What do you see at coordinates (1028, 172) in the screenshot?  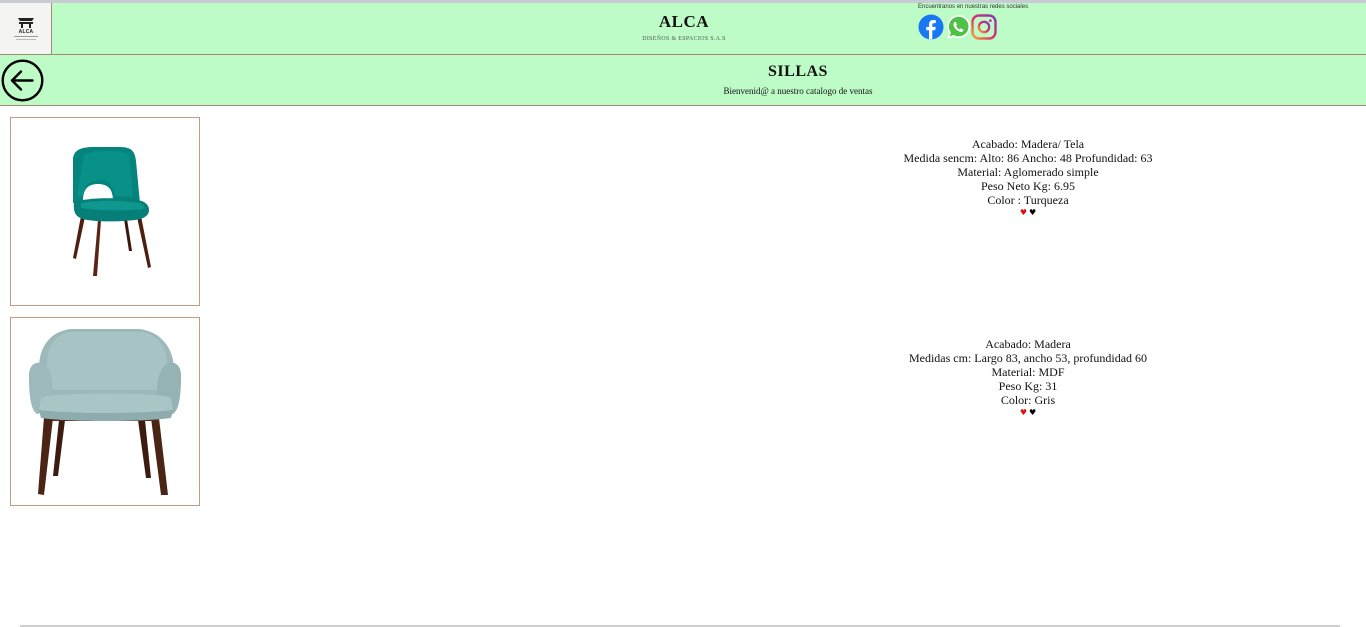 I see `product-material: Material: Aglomerado simple` at bounding box center [1028, 172].